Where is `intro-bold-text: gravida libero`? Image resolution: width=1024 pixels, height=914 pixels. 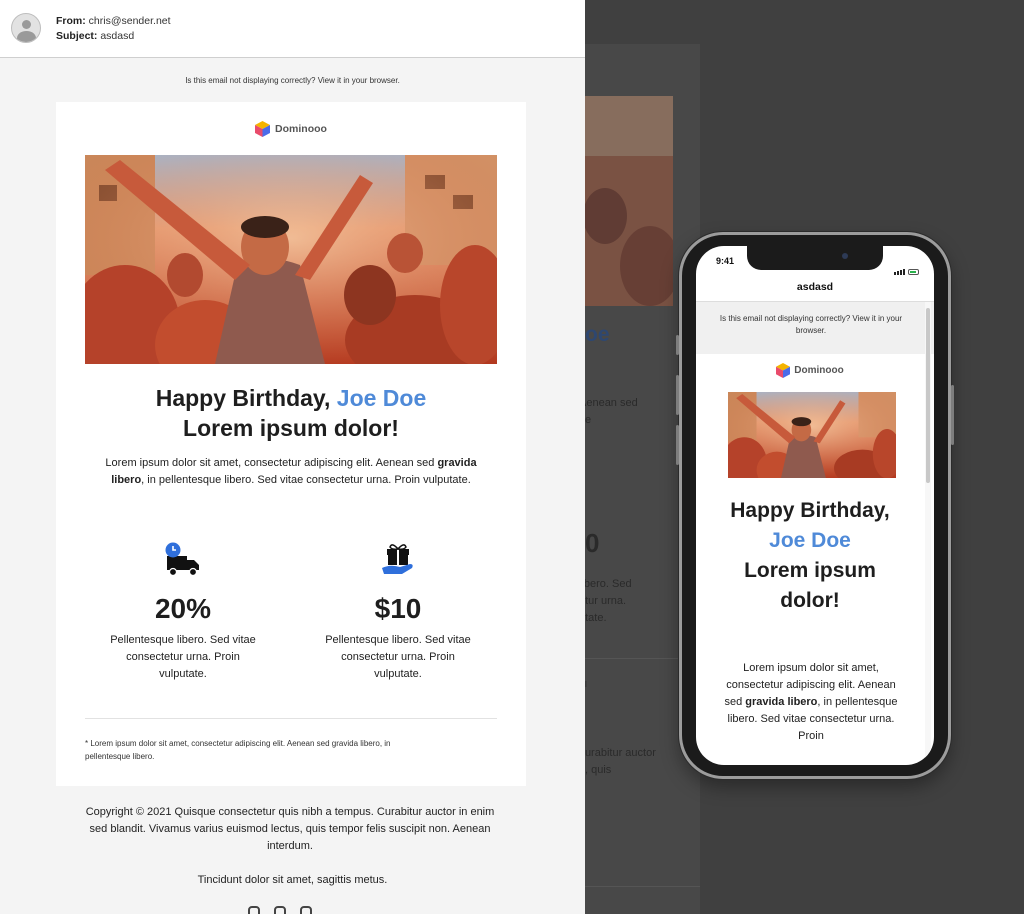
intro-bold-text: gravida libero is located at coordinates (781, 702).